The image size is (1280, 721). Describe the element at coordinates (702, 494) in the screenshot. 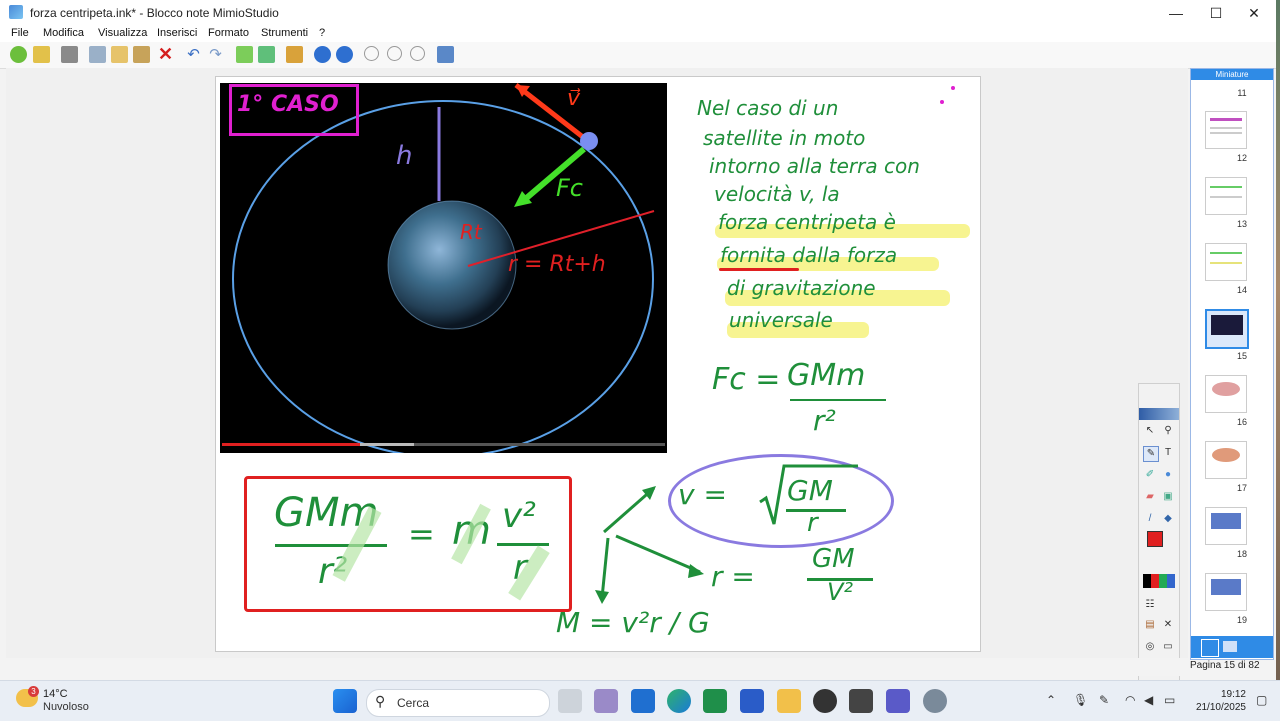

I see `velocity-formula-lhs: v =` at that location.